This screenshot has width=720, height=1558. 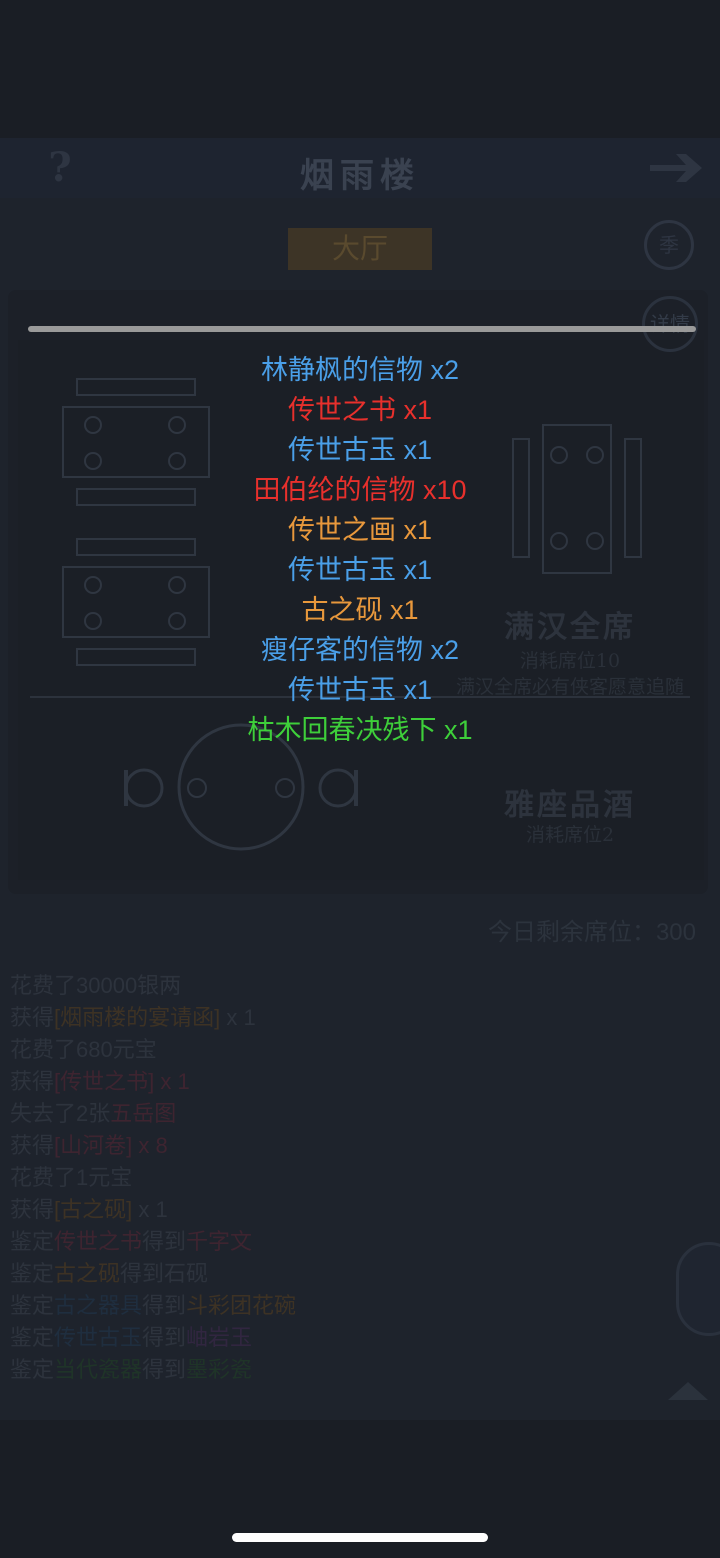 I want to click on log-text: 得到石砚, so click(x=164, y=1273).